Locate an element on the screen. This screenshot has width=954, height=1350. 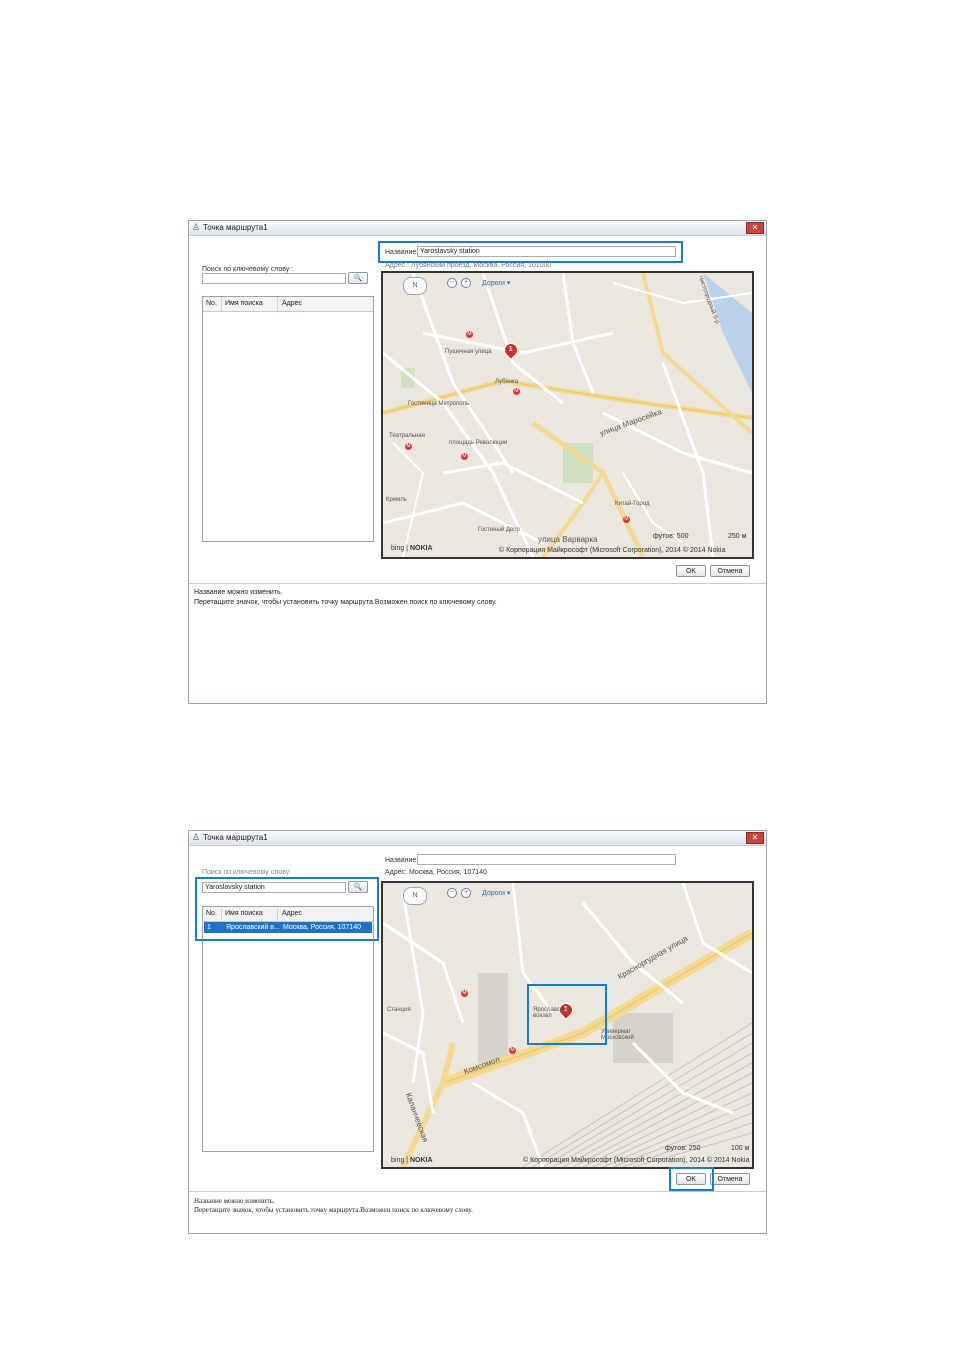
street-label: Гостиница Метрополь is located at coordinates (439, 404).